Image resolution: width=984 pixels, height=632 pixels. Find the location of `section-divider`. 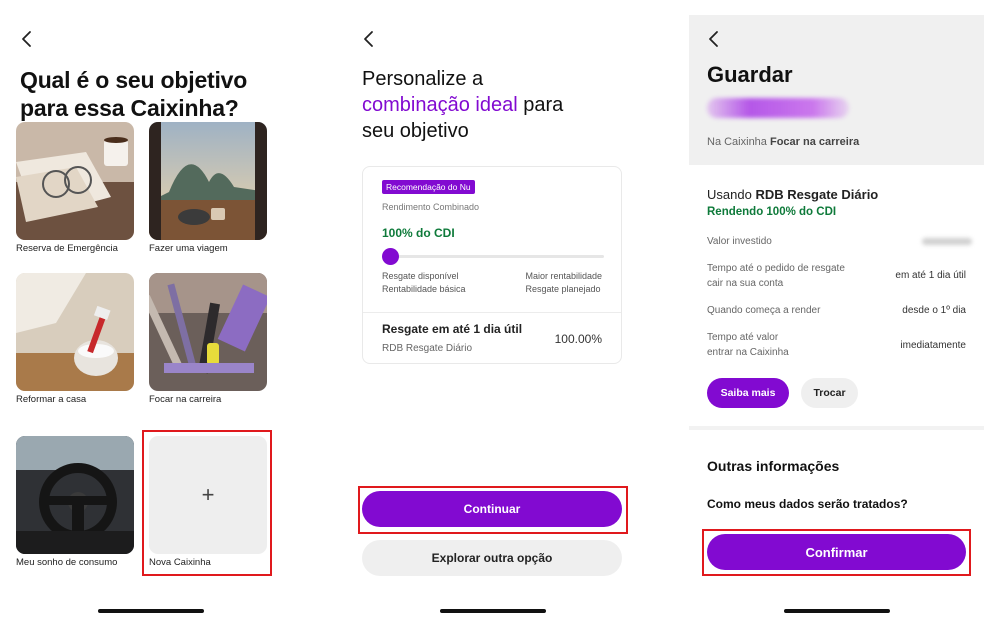

section-divider is located at coordinates (836, 428).